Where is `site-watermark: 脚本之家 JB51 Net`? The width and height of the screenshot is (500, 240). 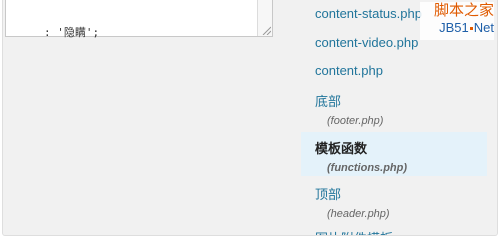
site-watermark: 脚本之家 JB51 Net is located at coordinates (457, 21).